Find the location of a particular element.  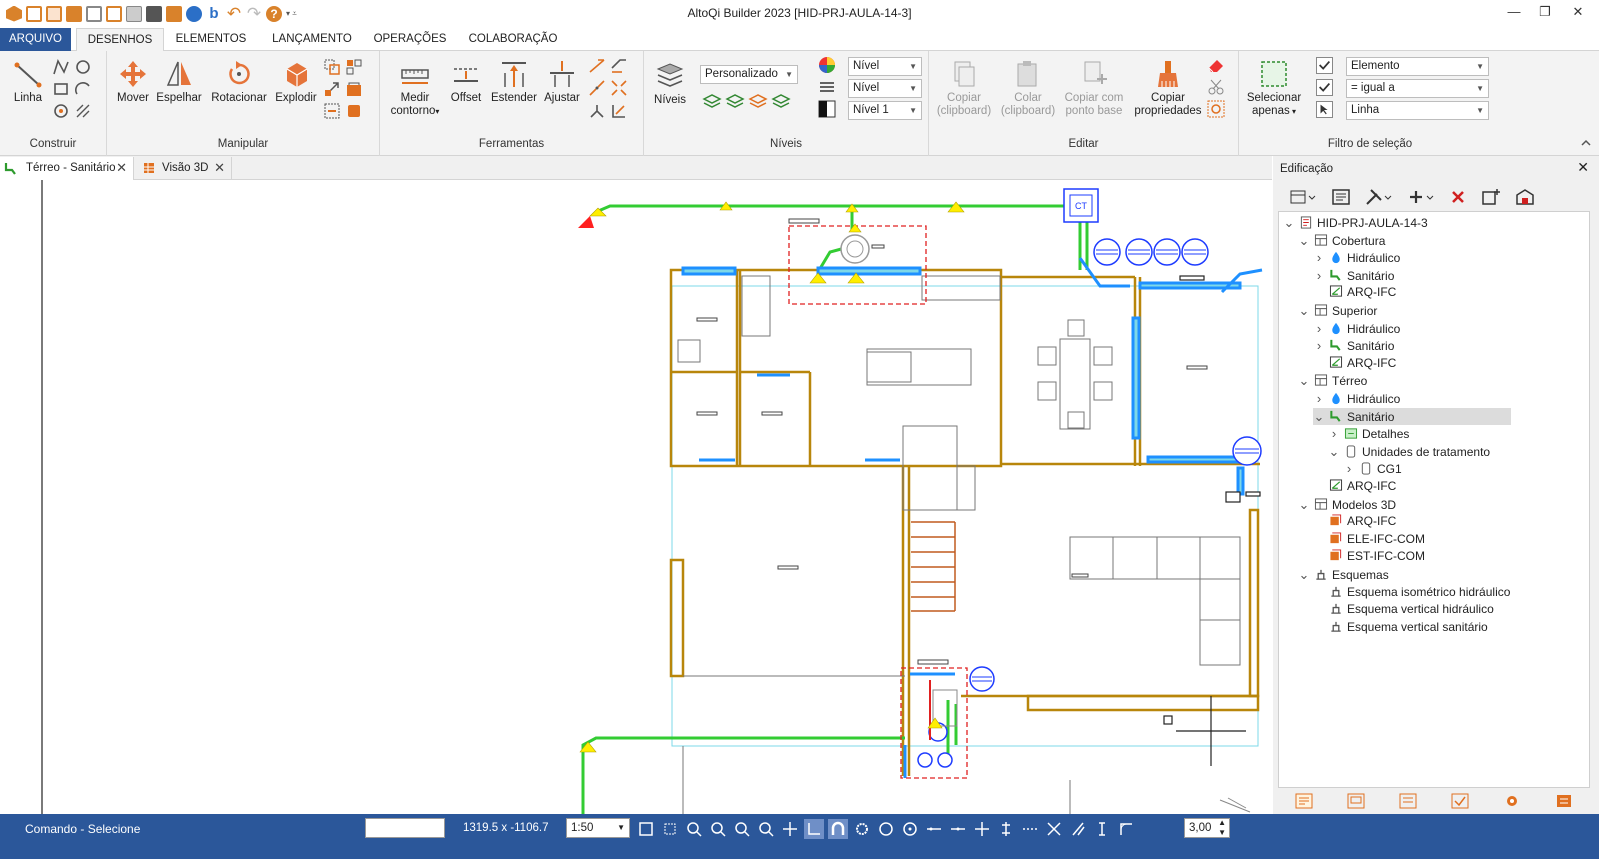

ajustar-button: Ajustar is located at coordinates (562, 82).